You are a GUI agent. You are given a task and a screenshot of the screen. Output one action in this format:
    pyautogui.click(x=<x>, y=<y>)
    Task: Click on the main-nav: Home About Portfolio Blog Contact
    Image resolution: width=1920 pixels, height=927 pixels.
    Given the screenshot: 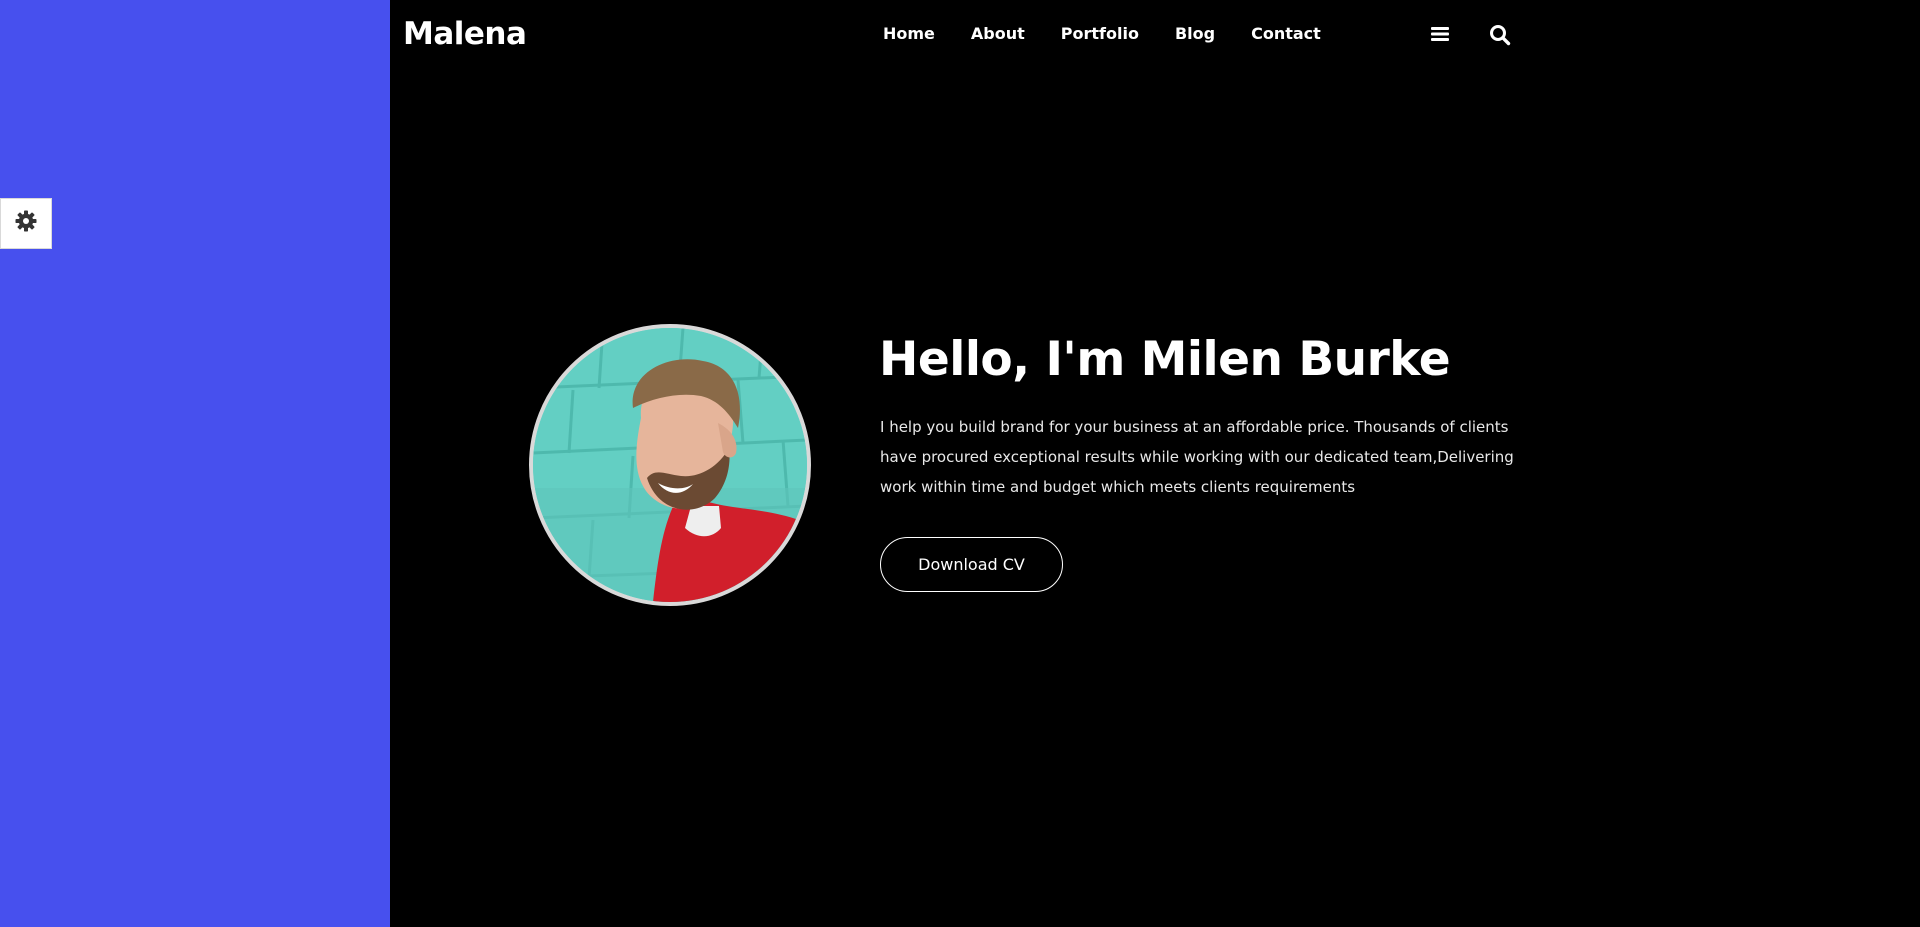 What is the action you would take?
    pyautogui.click(x=1102, y=34)
    